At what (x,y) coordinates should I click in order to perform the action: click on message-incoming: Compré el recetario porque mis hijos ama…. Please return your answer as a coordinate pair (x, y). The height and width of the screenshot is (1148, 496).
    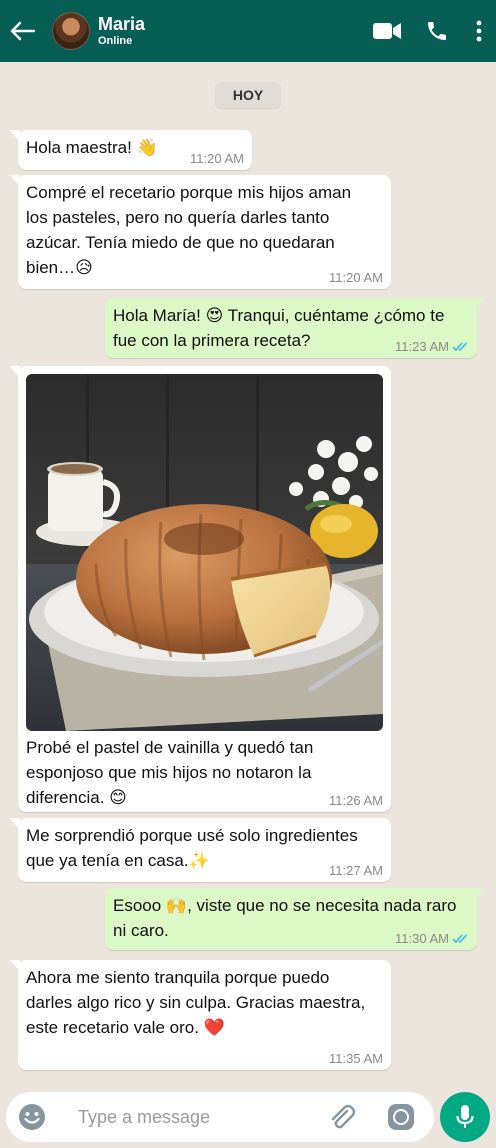
    Looking at the image, I should click on (200, 232).